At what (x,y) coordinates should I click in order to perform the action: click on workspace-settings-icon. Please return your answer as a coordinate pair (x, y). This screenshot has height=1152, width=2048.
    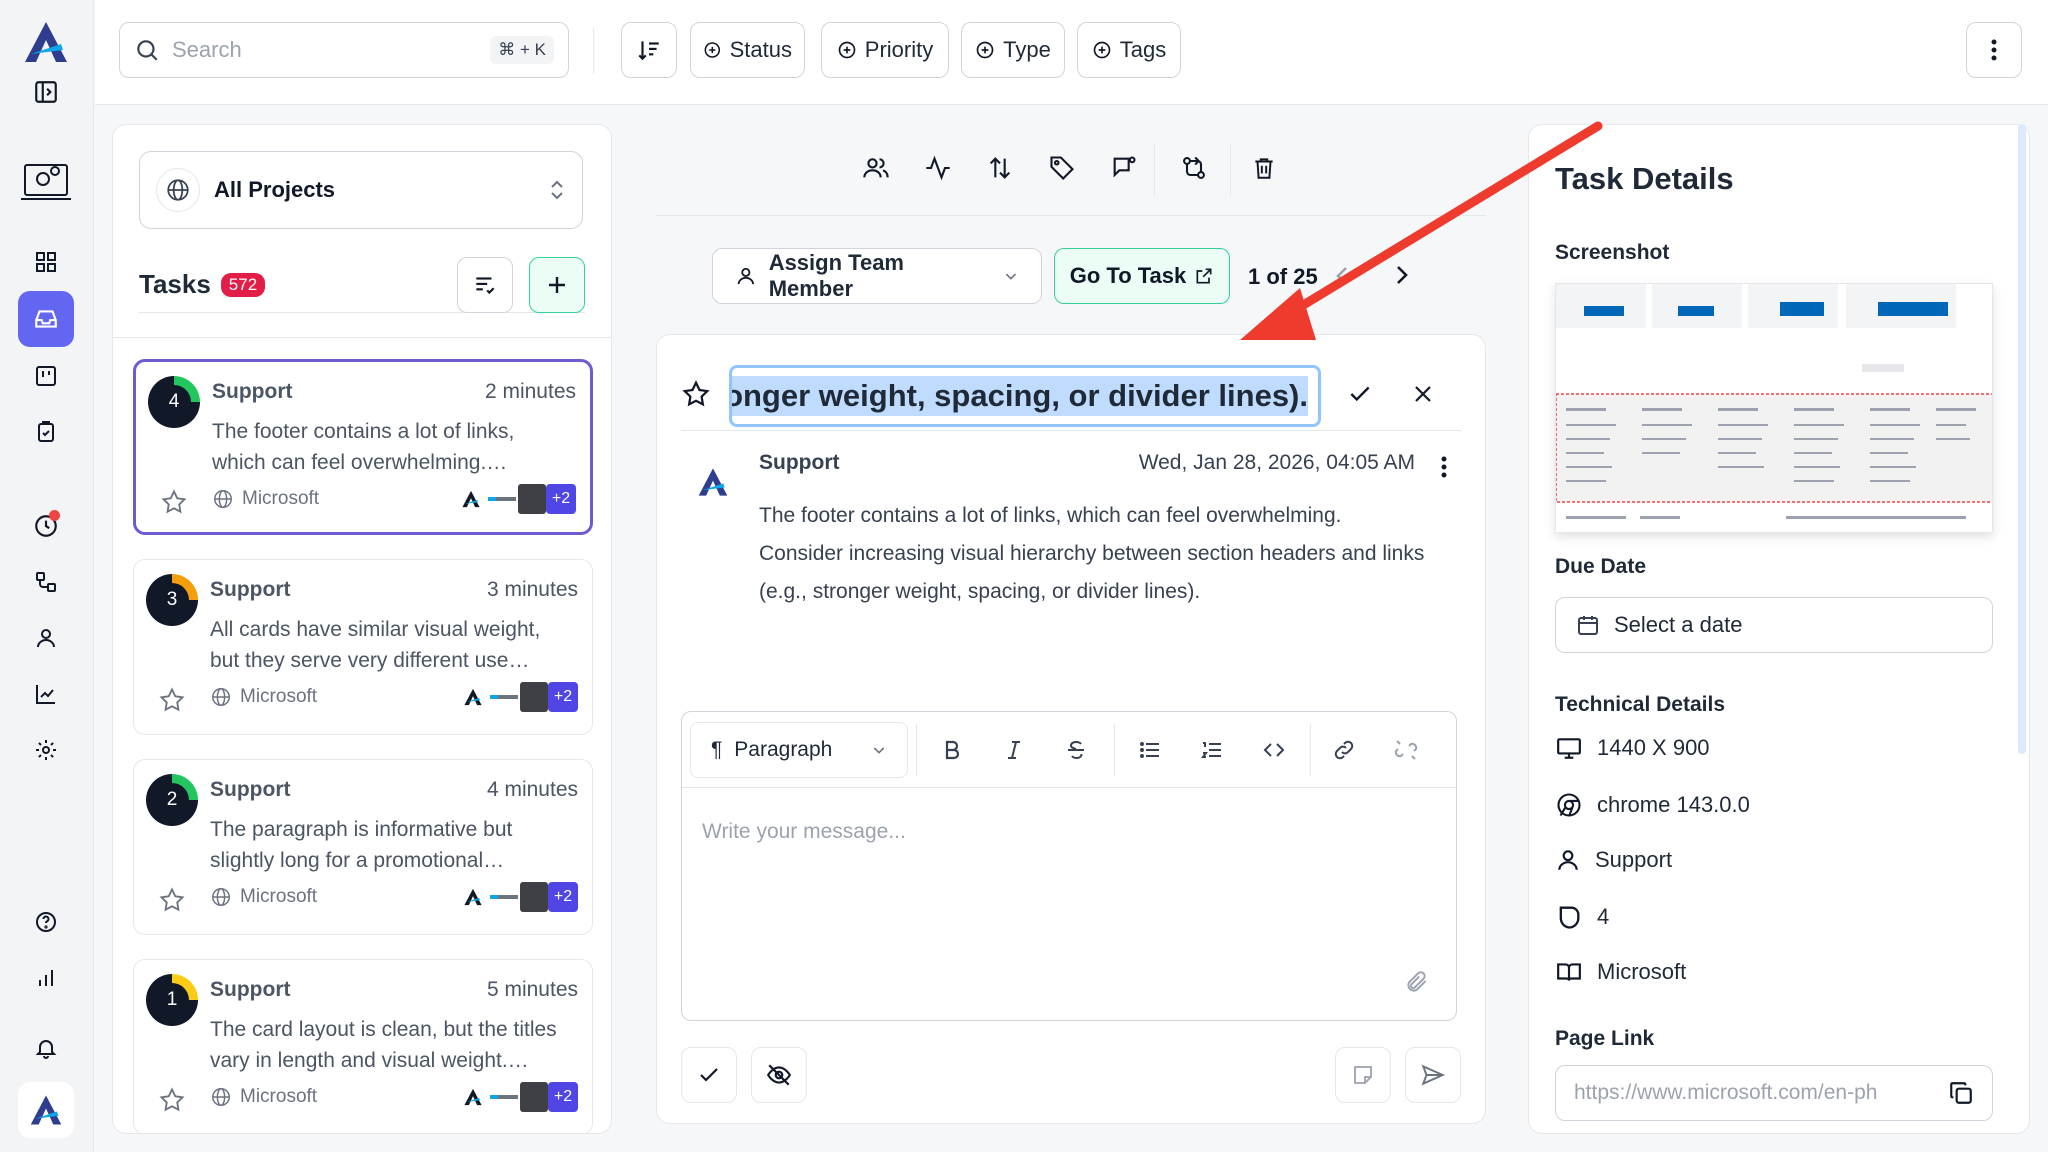
    Looking at the image, I should click on (46, 182).